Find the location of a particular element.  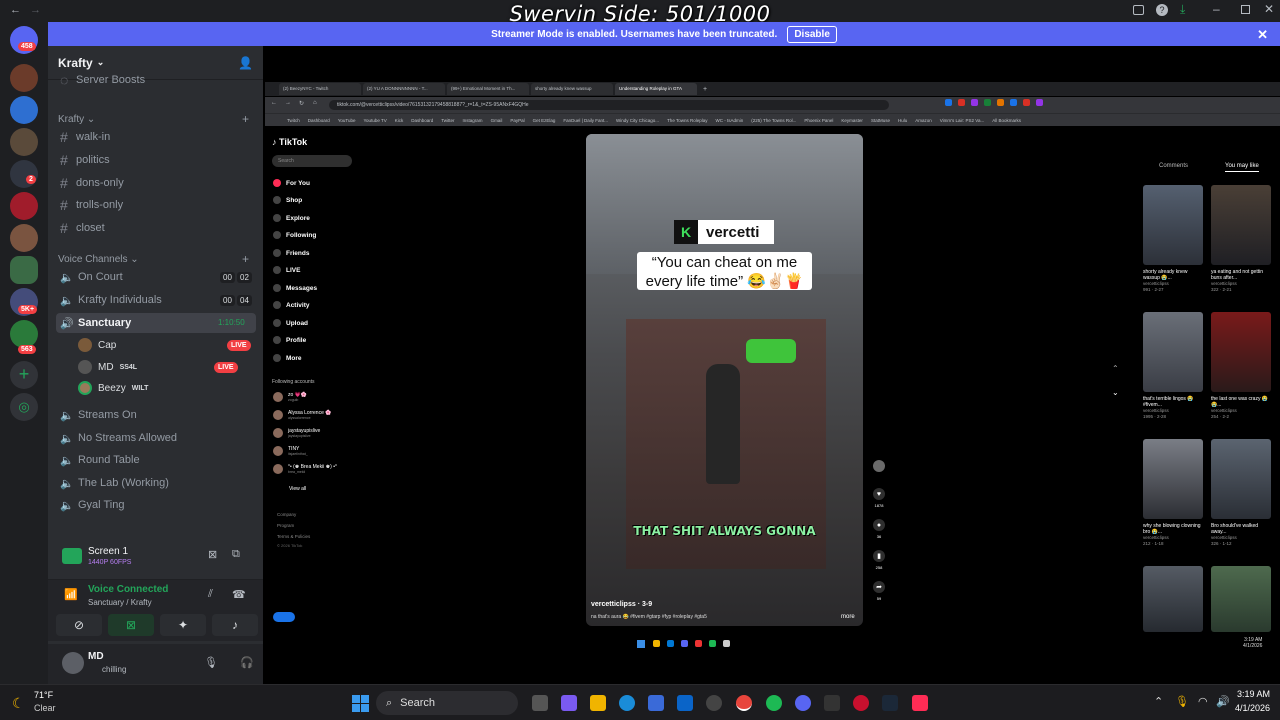

voice-channel: 🔈 The Lab (Working) is located at coordinates (156, 483).